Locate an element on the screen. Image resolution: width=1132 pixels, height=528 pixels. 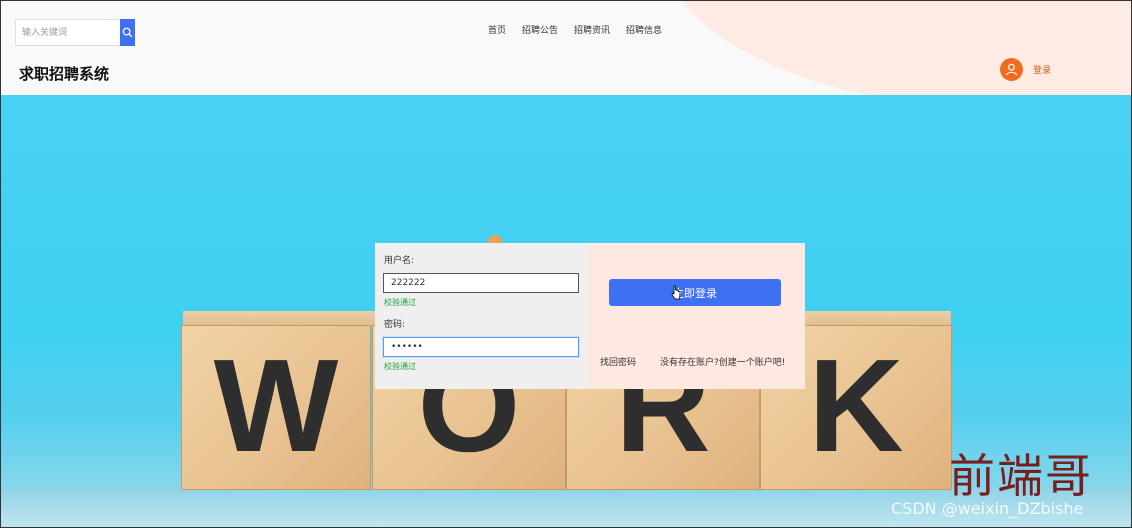
watermark-cn: 前端哥 is located at coordinates (1021, 476).